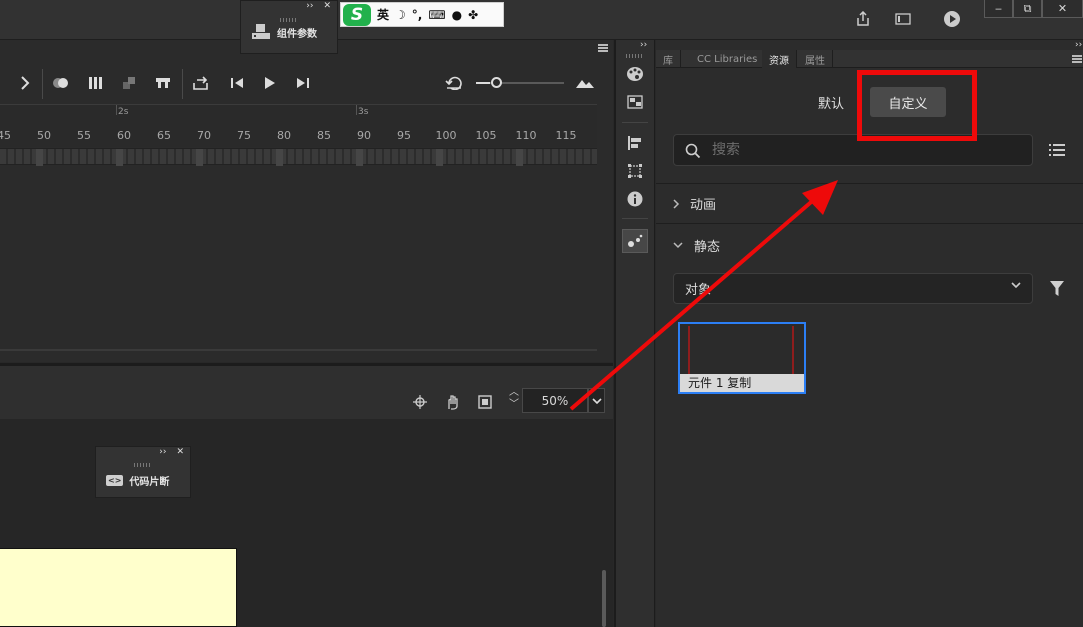  Describe the element at coordinates (1057, 289) in the screenshot. I see `filter-icon` at that location.